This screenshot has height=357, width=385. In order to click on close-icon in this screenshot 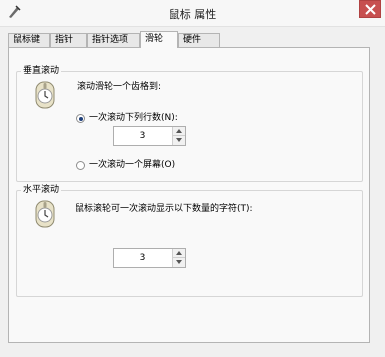, I will do `click(370, 9)`.